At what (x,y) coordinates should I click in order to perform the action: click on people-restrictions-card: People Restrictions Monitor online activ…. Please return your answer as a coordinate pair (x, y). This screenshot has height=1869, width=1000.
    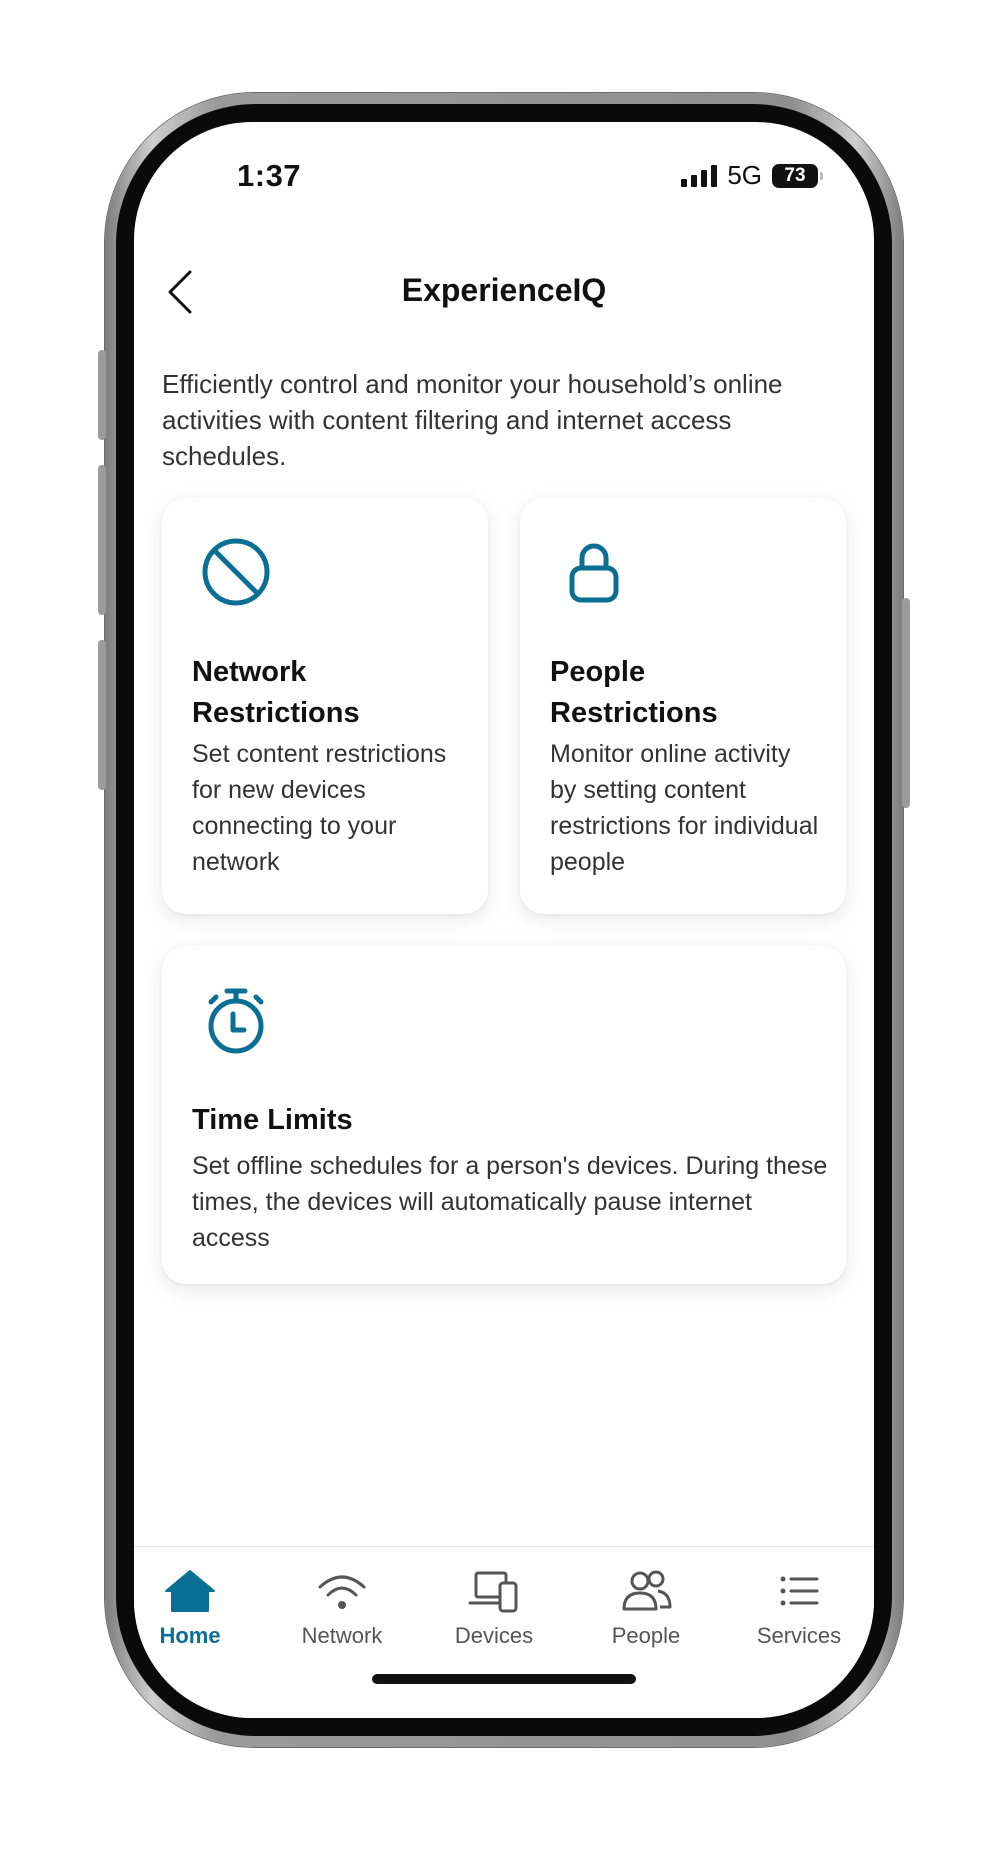
    Looking at the image, I should click on (683, 706).